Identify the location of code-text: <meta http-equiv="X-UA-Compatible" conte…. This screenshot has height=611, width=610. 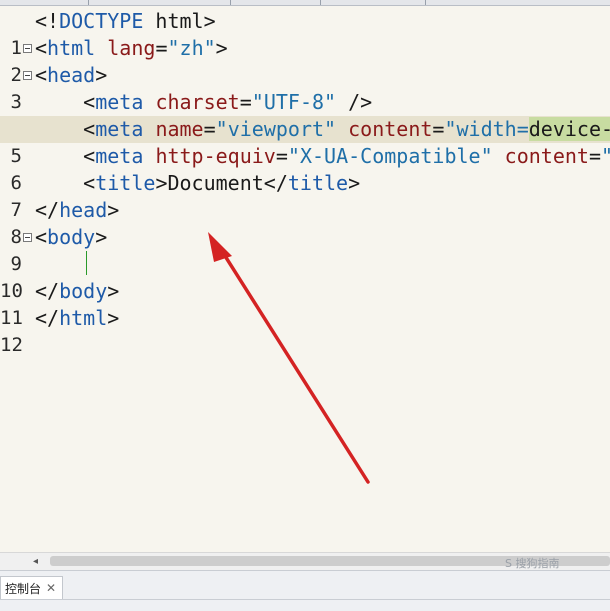
(322, 156).